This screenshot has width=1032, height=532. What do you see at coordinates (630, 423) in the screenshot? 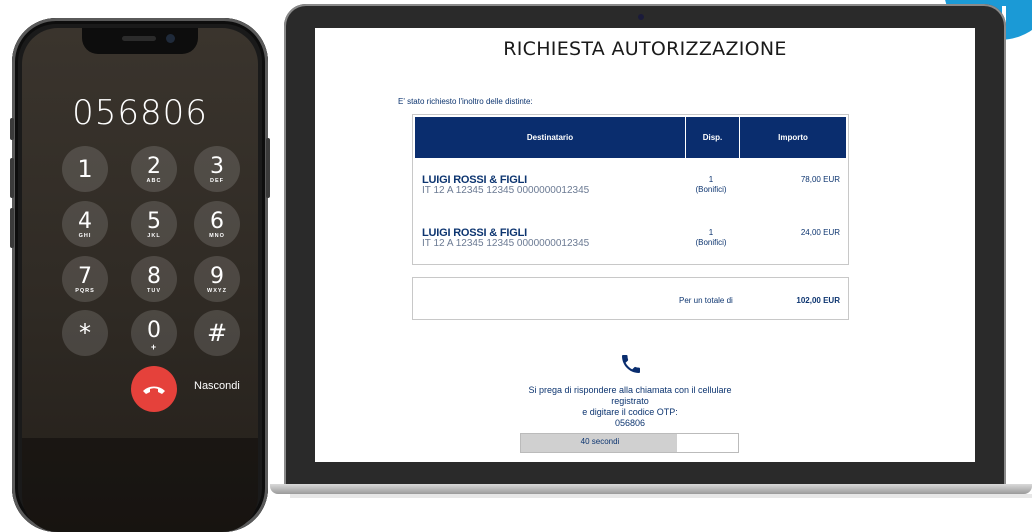
I see `otp-code: 056806` at bounding box center [630, 423].